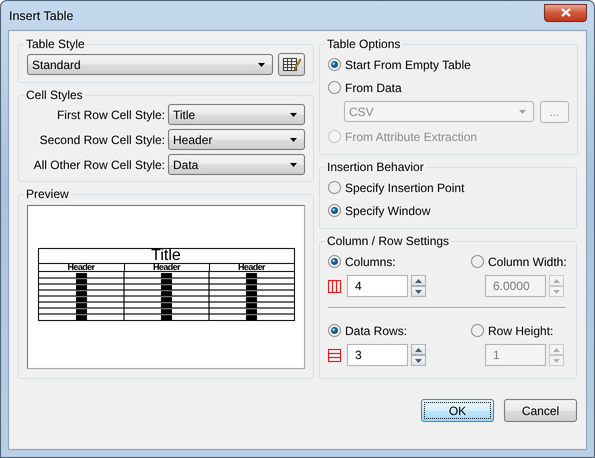 The height and width of the screenshot is (458, 595). I want to click on edit-style-button, so click(291, 64).